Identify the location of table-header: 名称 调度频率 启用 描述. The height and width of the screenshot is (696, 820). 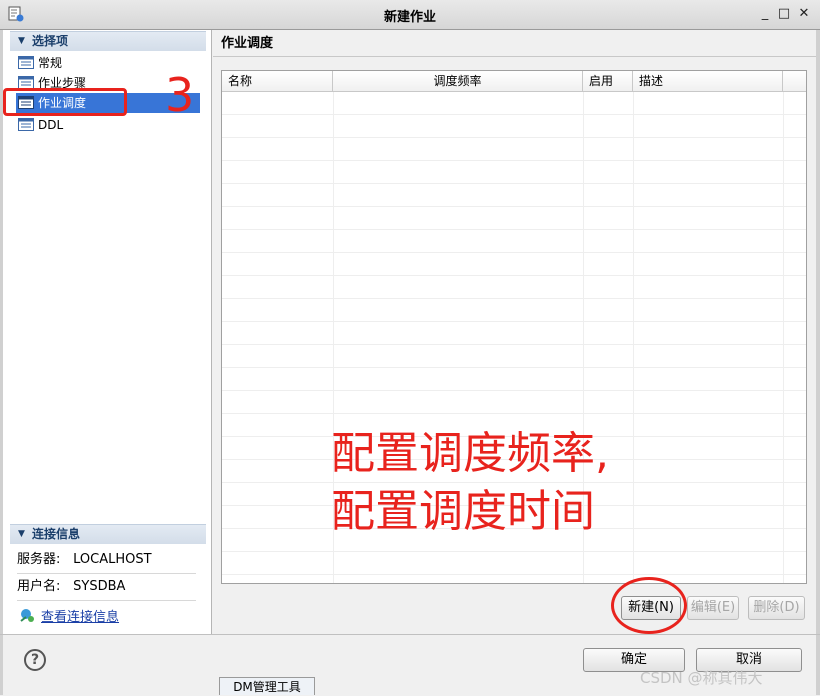
(514, 81).